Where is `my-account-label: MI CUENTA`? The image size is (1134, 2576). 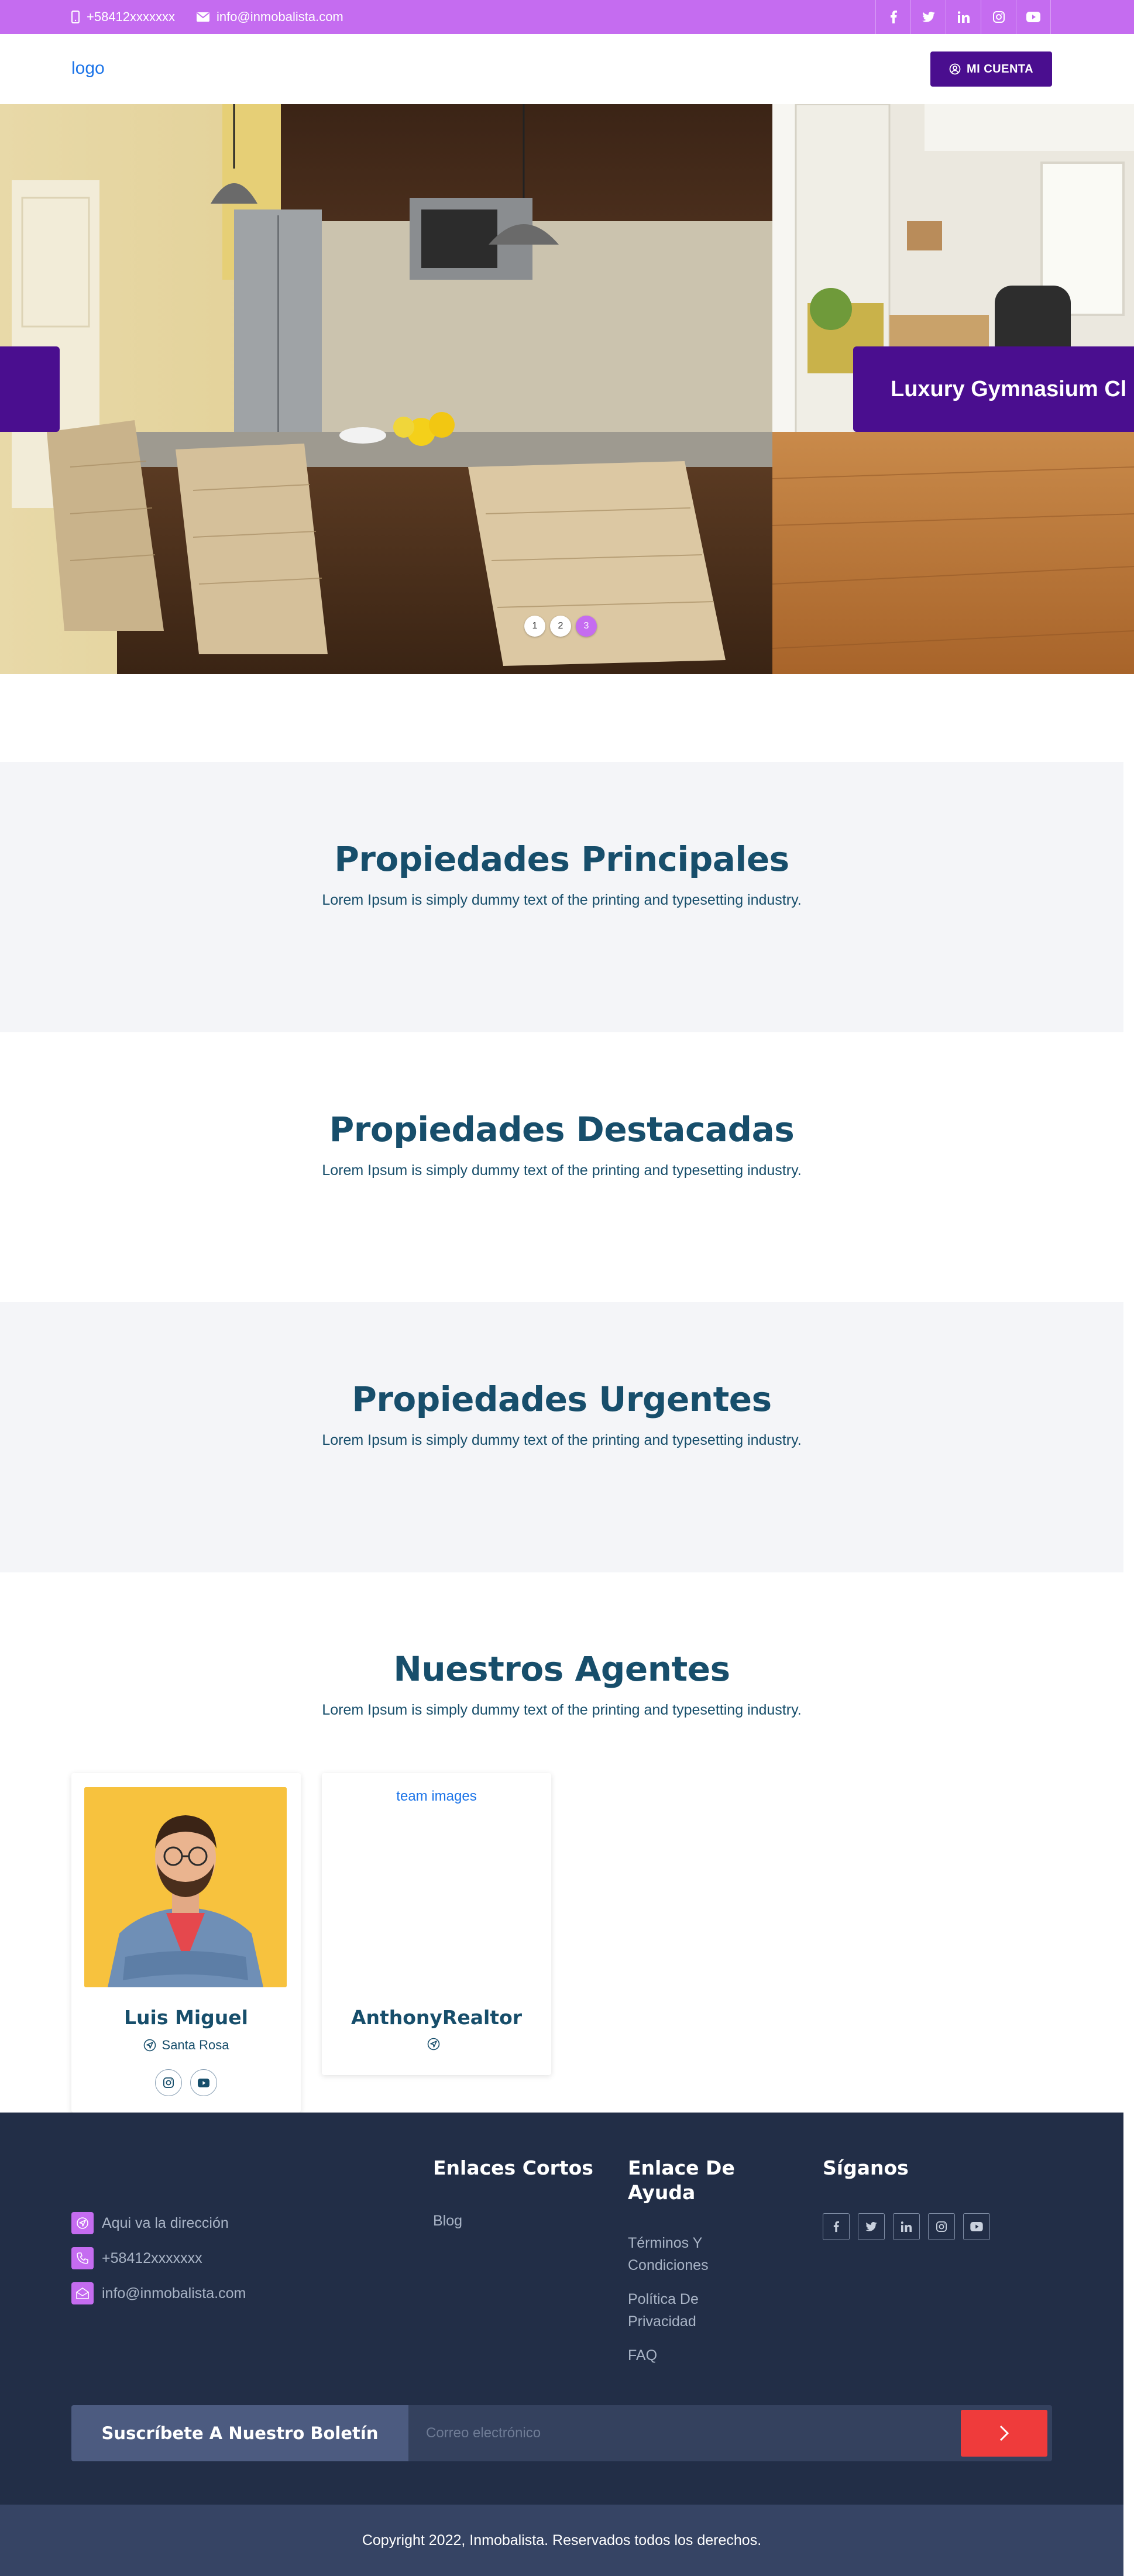 my-account-label: MI CUENTA is located at coordinates (1000, 68).